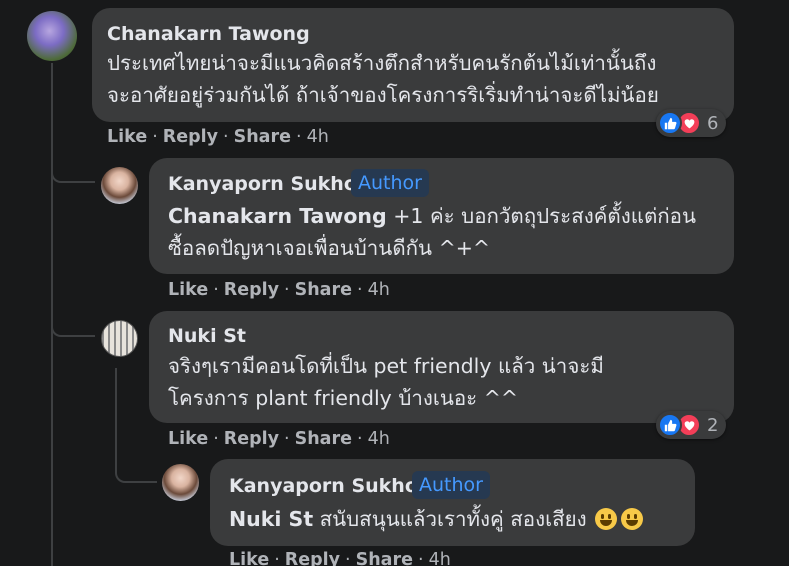 Image resolution: width=789 pixels, height=566 pixels. What do you see at coordinates (277, 216) in the screenshot?
I see `mention-link: Chanakarn Tawong` at bounding box center [277, 216].